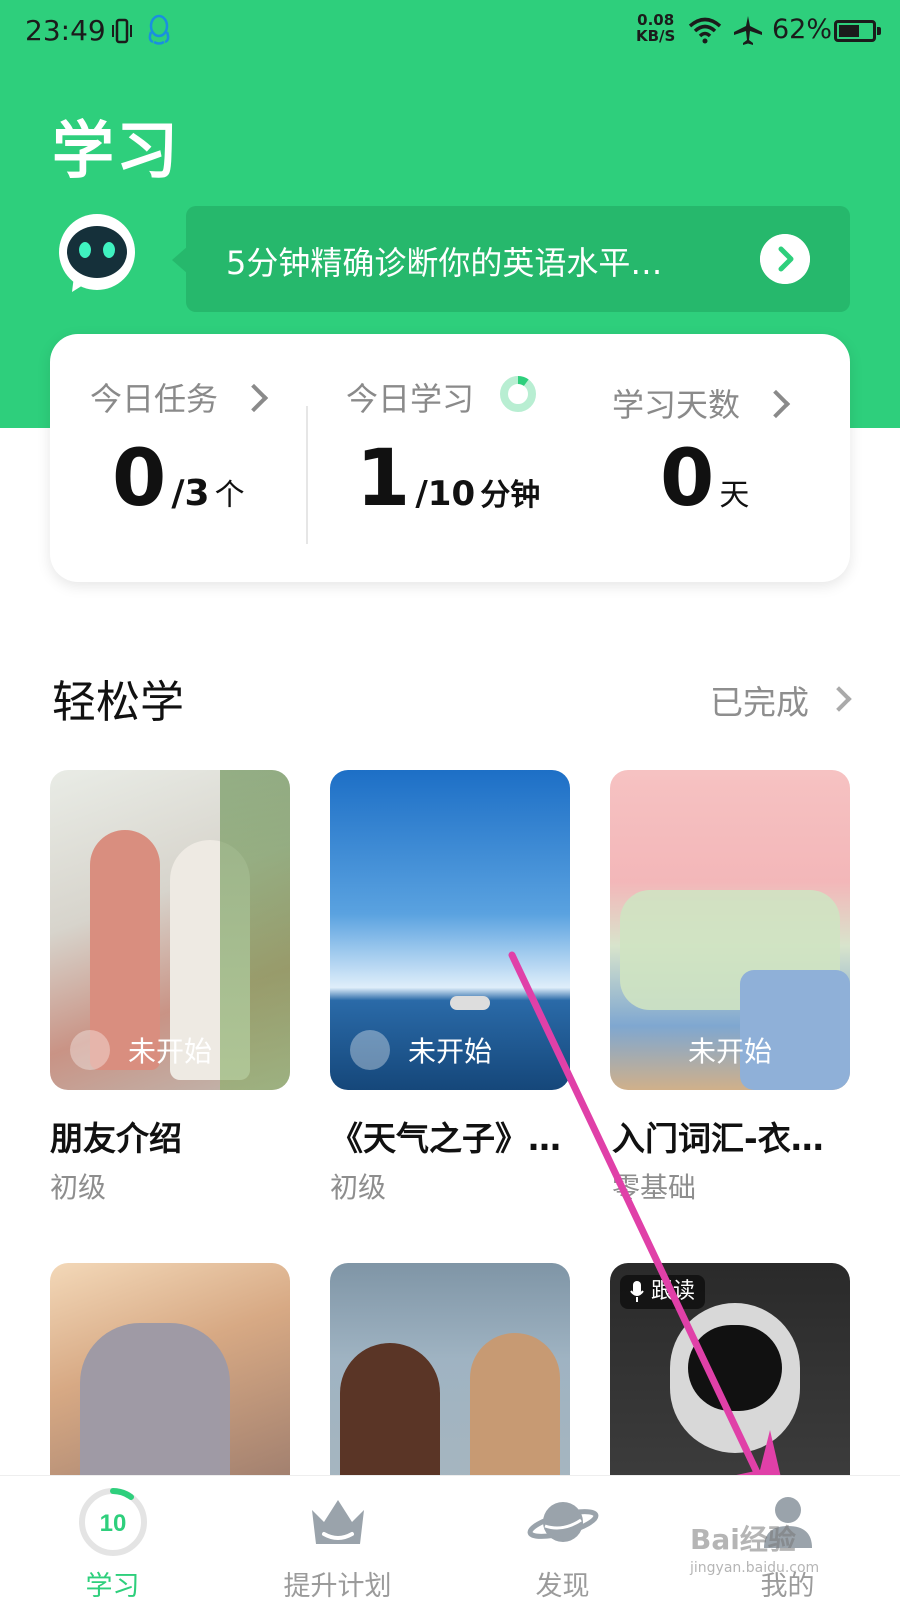  I want to click on course-title: 朋友介绍, so click(116, 1136).